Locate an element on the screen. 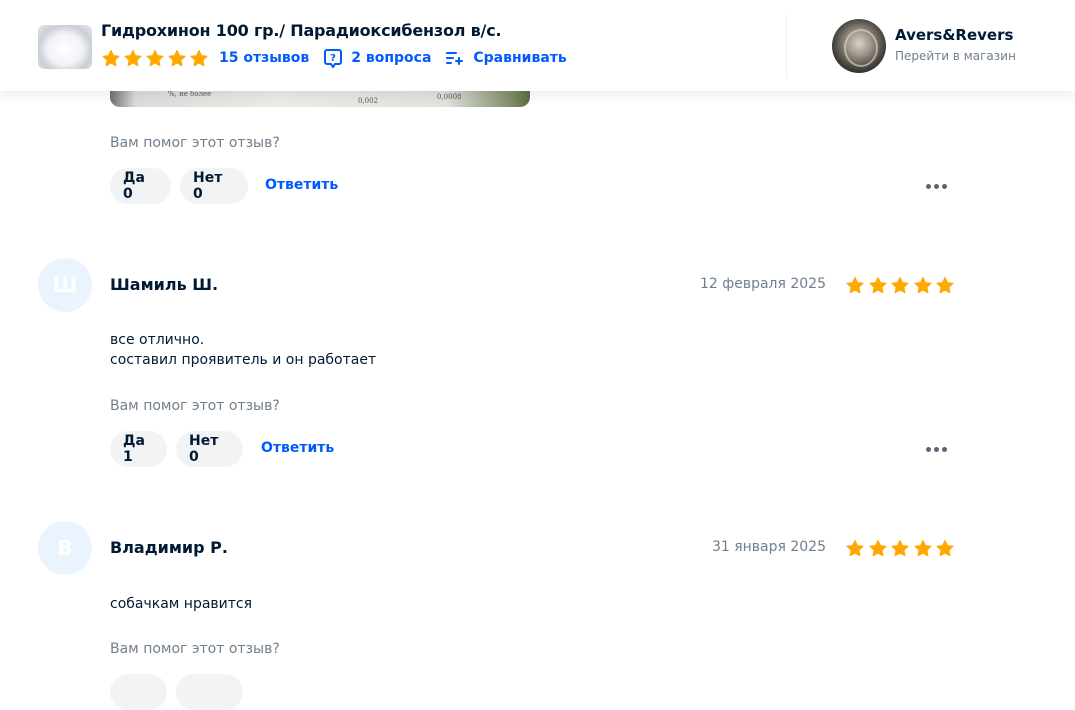 Image resolution: width=1075 pixels, height=710 pixels. photo-text: 0,002 is located at coordinates (368, 101).